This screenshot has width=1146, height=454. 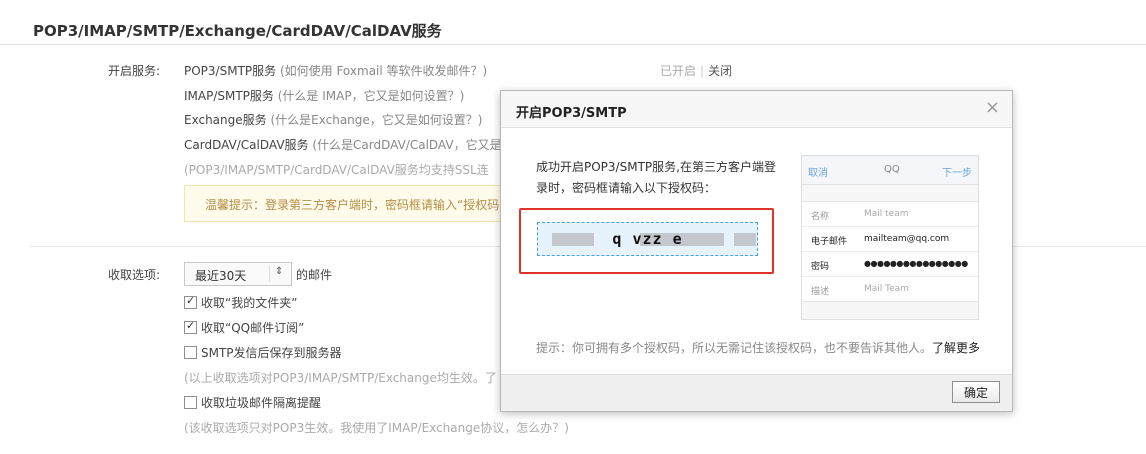 What do you see at coordinates (886, 289) in the screenshot?
I see `phone-value: Mail Team` at bounding box center [886, 289].